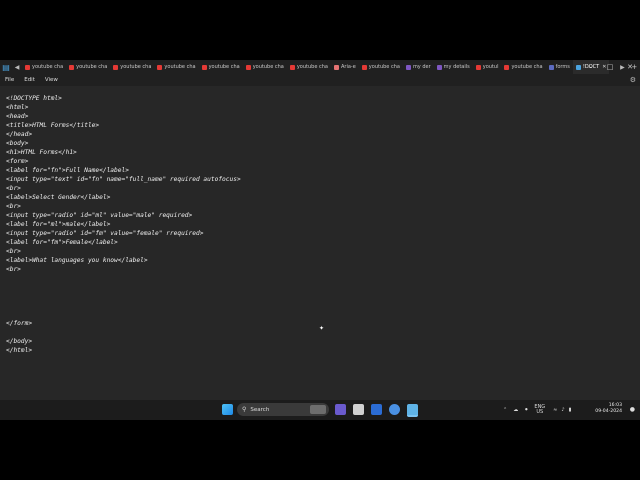  I want to click on code-line: <!DOCTYPE html>, so click(34, 98).